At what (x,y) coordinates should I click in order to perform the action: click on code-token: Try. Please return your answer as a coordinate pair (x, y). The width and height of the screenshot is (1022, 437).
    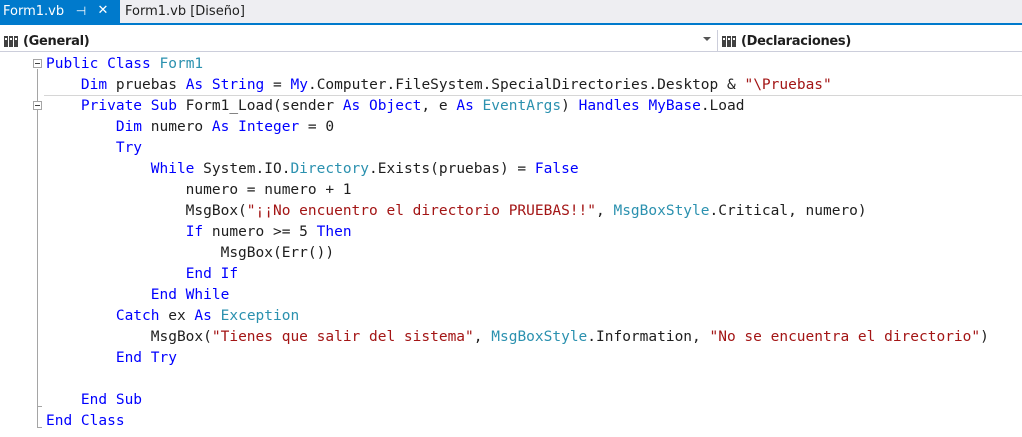
    Looking at the image, I should click on (129, 148).